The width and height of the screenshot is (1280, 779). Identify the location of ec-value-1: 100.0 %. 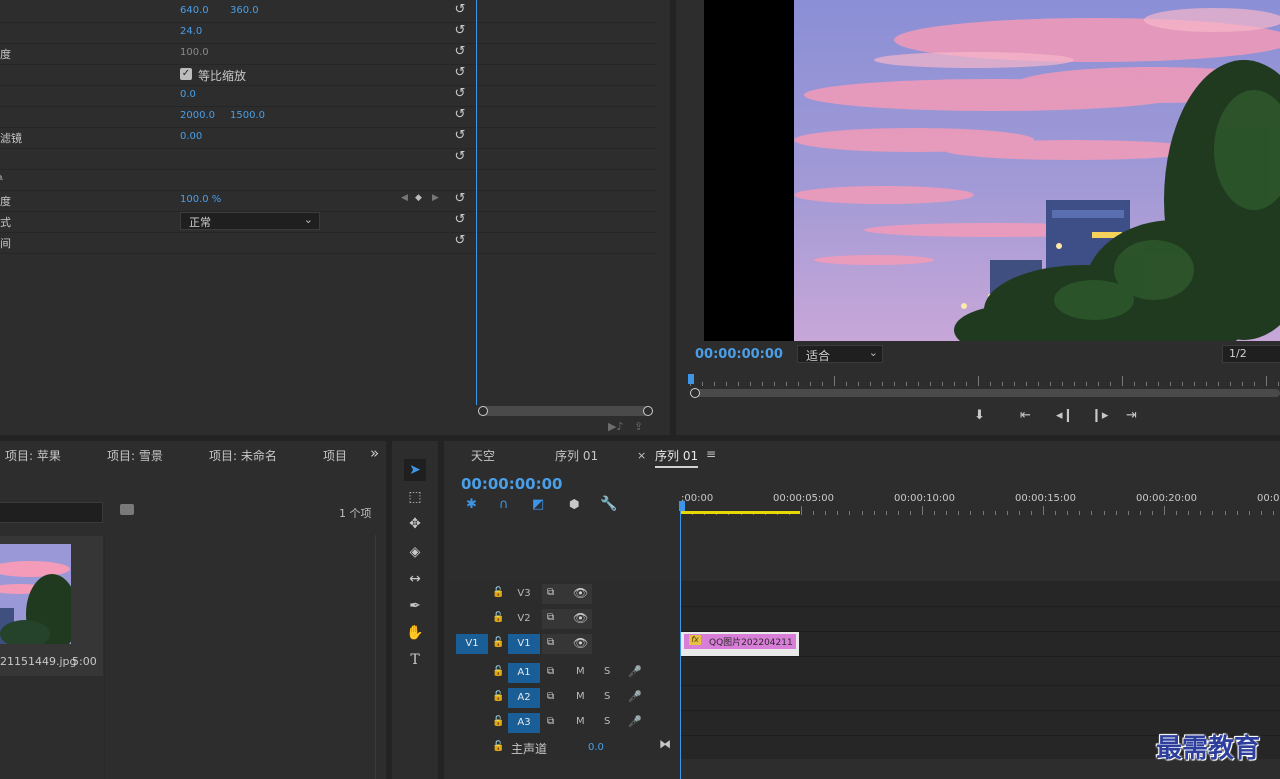
(200, 199).